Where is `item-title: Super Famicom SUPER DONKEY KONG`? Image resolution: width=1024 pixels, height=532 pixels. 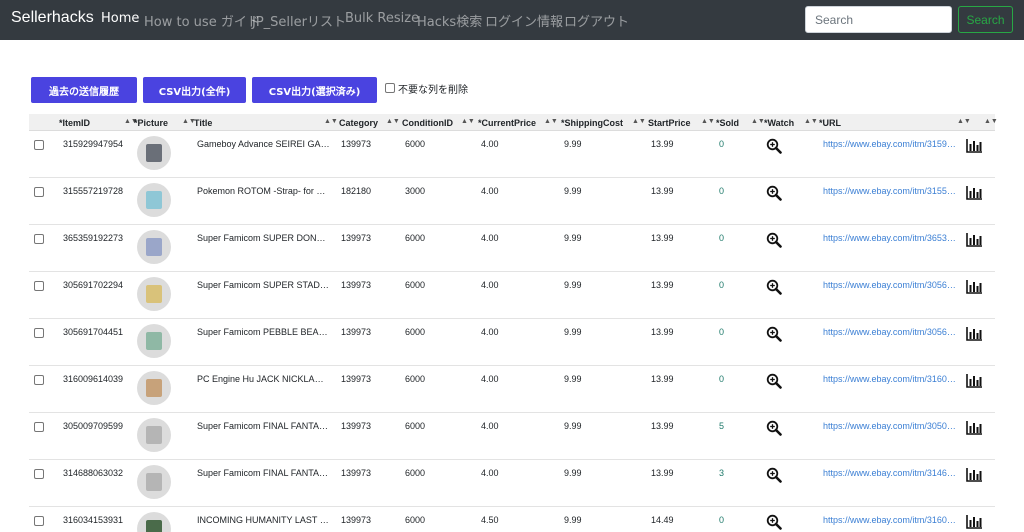 item-title: Super Famicom SUPER DONKEY KONG is located at coordinates (263, 238).